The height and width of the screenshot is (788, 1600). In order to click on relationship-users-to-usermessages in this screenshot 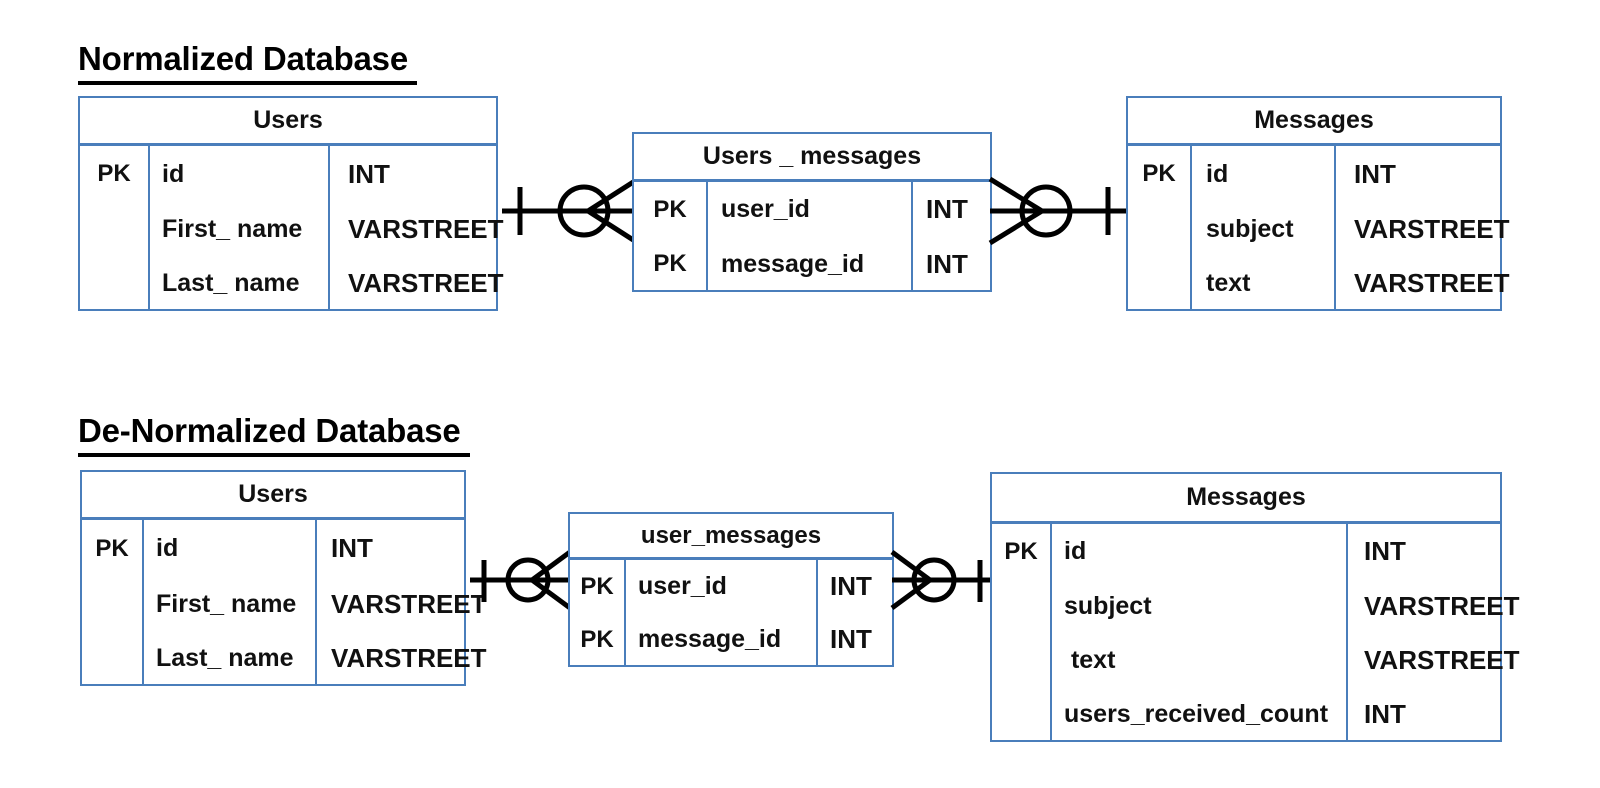, I will do `click(521, 584)`.